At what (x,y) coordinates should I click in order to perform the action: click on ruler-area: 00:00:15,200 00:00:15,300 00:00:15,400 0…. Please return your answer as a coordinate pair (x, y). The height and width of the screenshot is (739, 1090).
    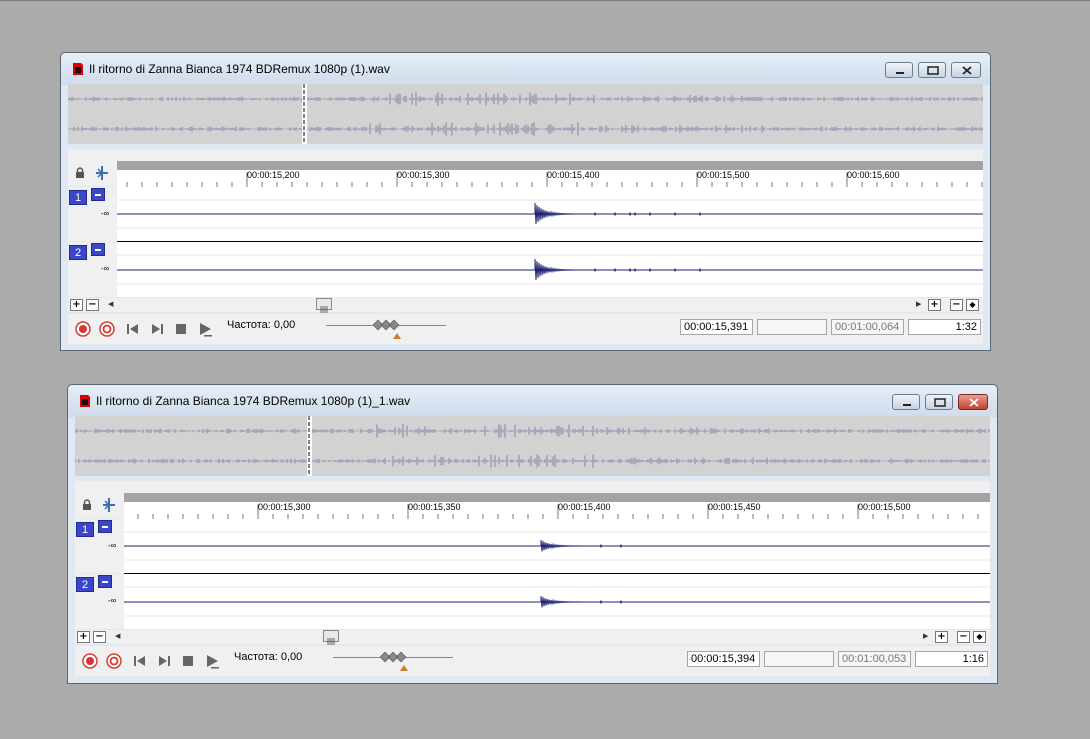
    Looking at the image, I should click on (525, 168).